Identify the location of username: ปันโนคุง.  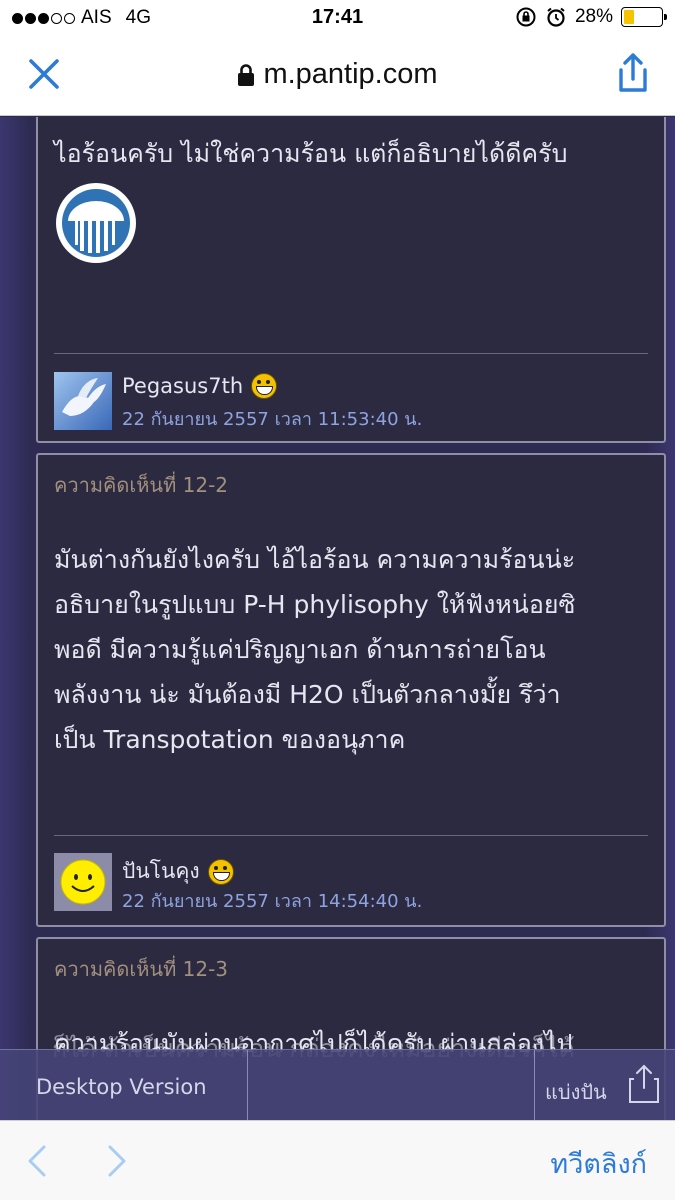
(178, 871).